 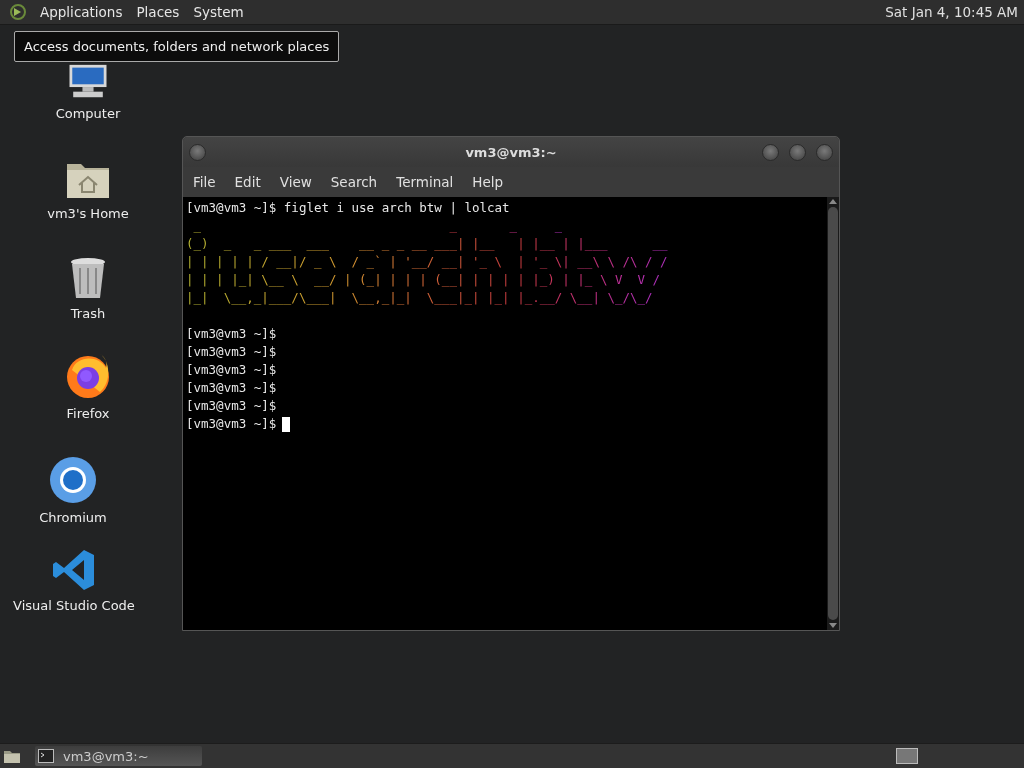 I want to click on desktop-icon-label: Trash, so click(x=88, y=313).